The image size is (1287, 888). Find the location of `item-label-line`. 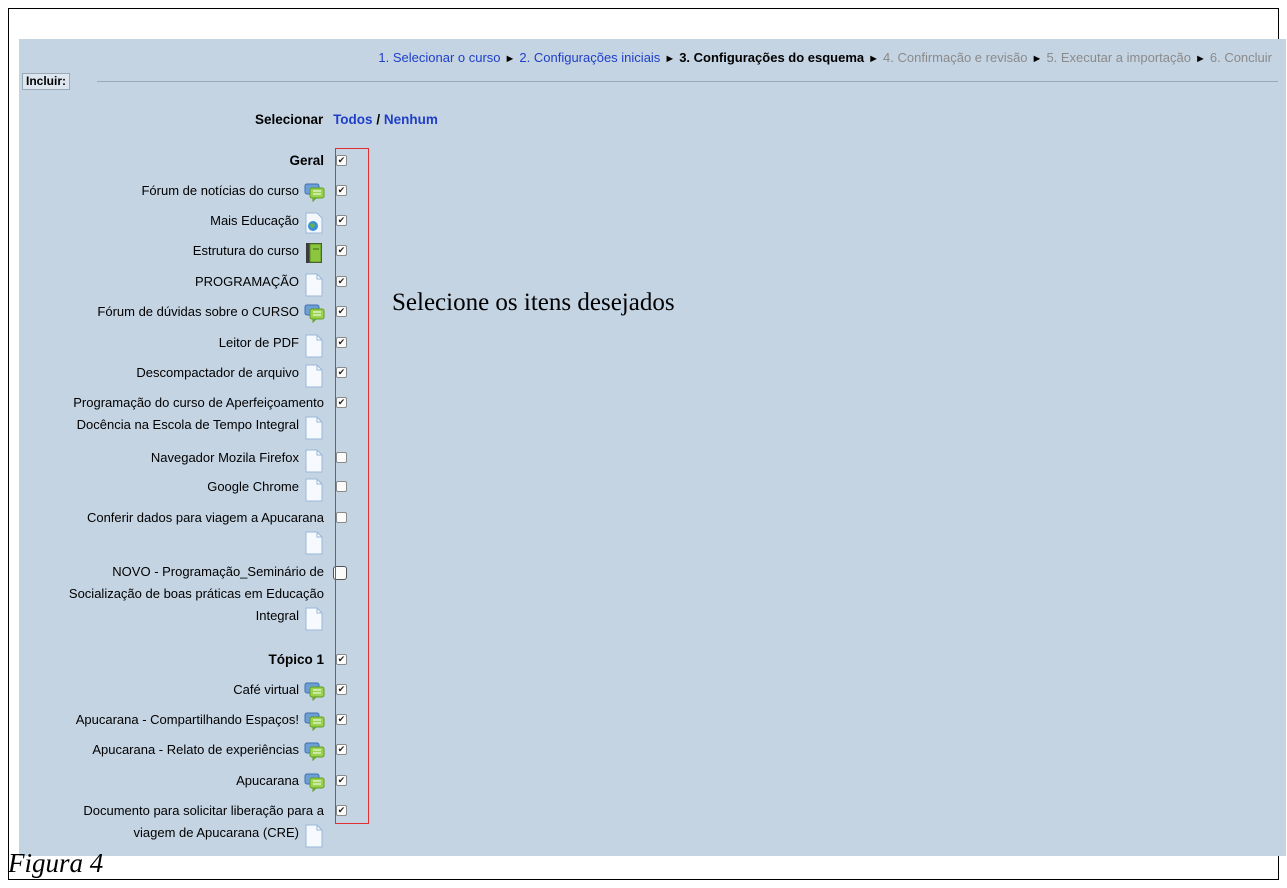

item-label-line is located at coordinates (205, 542).